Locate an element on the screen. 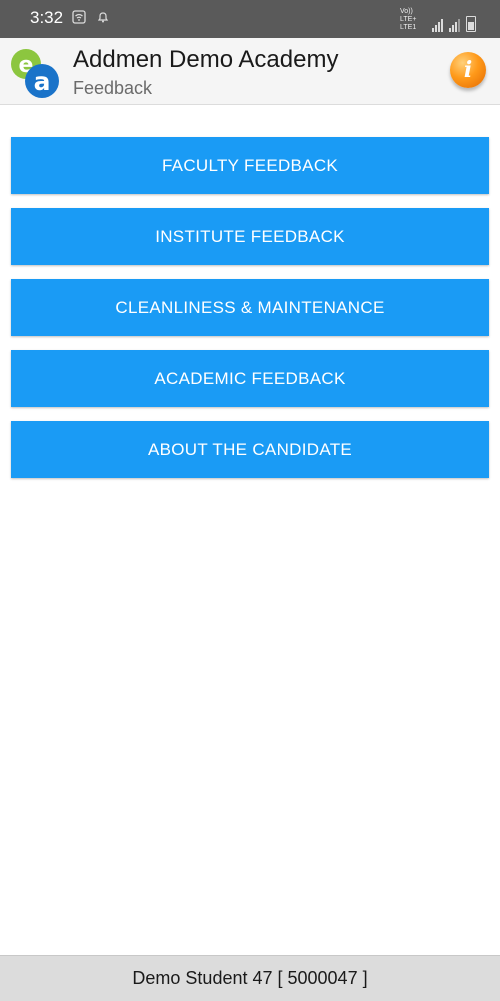  app-logo-icon: e a is located at coordinates (35, 73).